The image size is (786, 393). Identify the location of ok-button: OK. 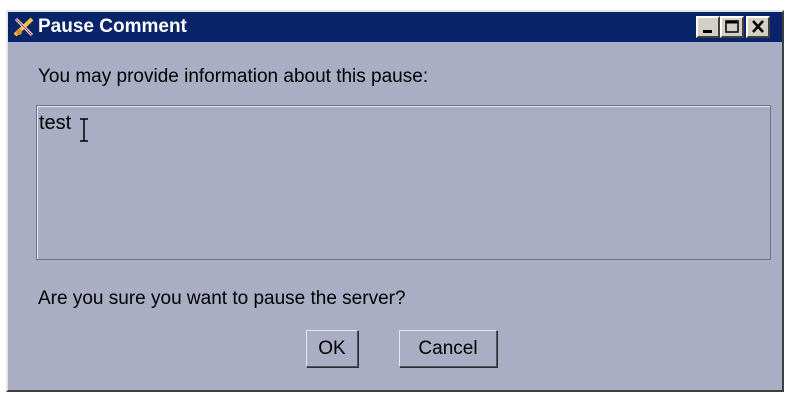
(332, 348).